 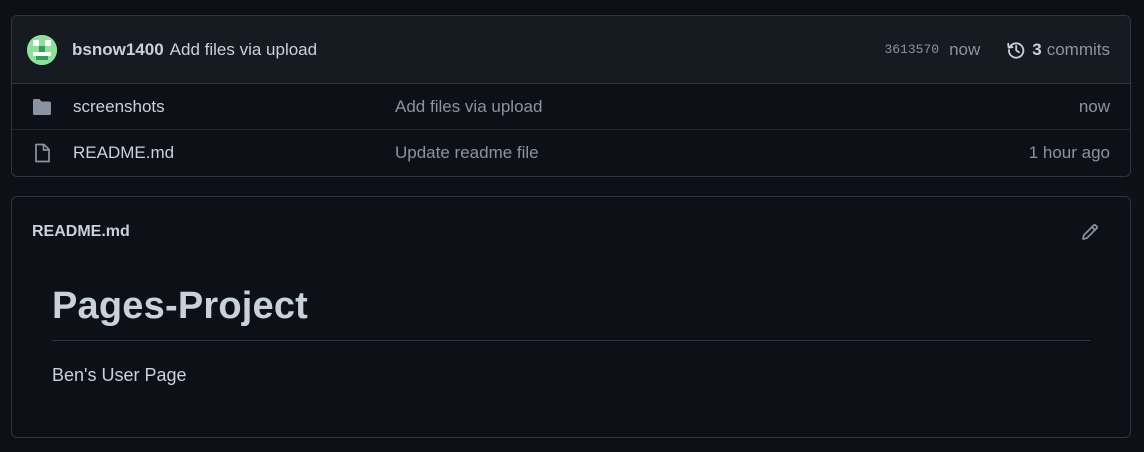 I want to click on edit-readme-button, so click(x=1090, y=232).